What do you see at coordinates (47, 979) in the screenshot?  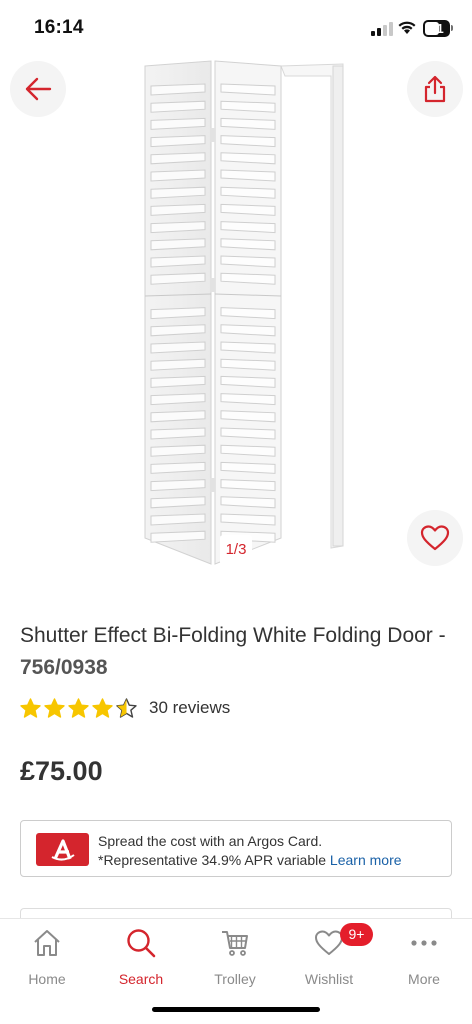 I see `nav-home-label: Home` at bounding box center [47, 979].